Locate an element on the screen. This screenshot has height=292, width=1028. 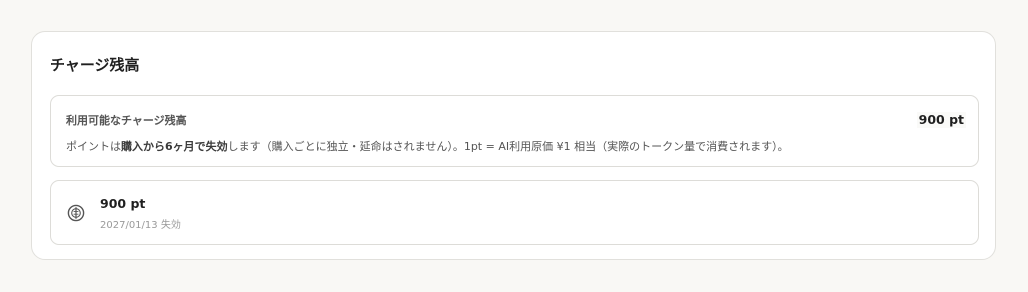
lot-amount: 900 pt is located at coordinates (123, 203).